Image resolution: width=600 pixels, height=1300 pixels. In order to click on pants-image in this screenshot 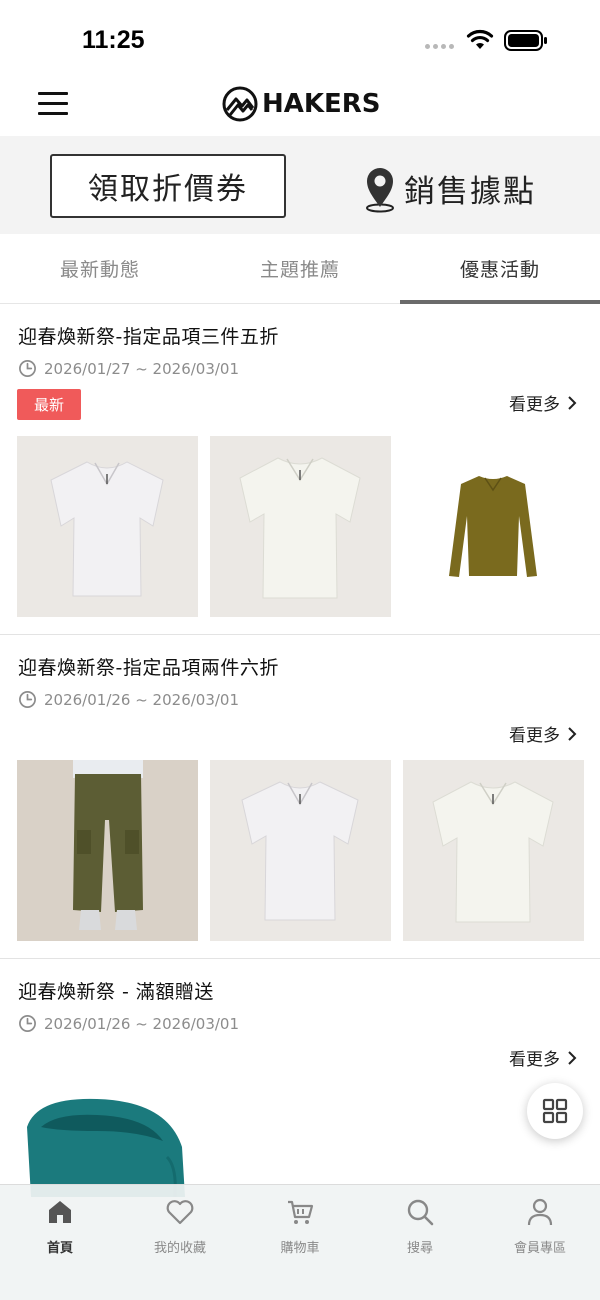, I will do `click(108, 845)`.